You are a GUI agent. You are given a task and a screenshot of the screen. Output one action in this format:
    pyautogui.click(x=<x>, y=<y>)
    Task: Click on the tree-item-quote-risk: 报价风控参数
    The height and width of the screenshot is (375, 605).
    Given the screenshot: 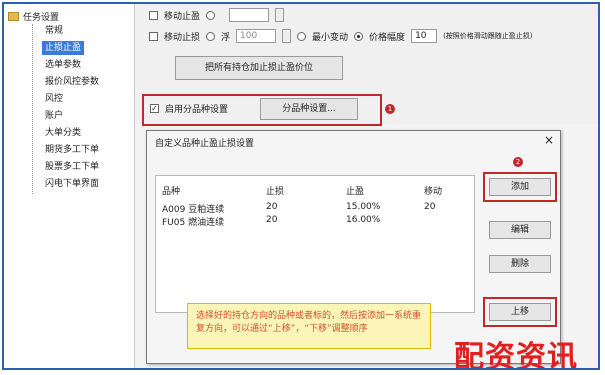 What is the action you would take?
    pyautogui.click(x=72, y=82)
    